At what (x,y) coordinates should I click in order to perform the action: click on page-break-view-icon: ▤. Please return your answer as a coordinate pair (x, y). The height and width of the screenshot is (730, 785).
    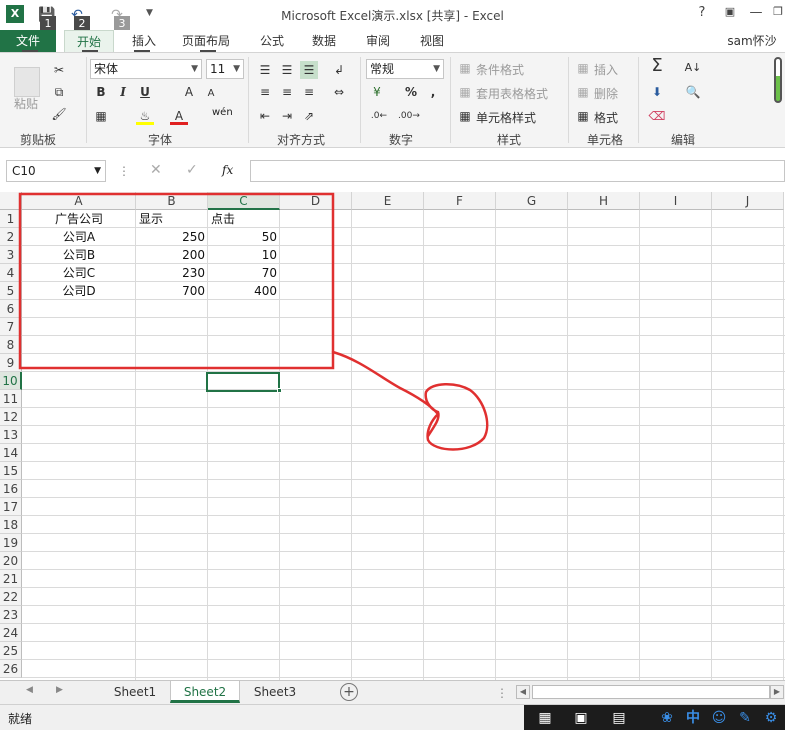
    Looking at the image, I should click on (619, 718).